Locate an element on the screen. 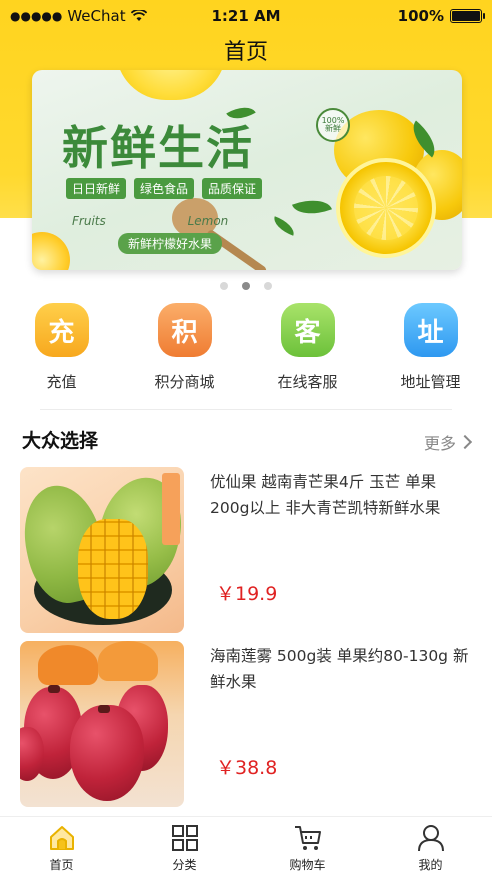 This screenshot has width=492, height=878. tab-label: 分类 is located at coordinates (184, 865).